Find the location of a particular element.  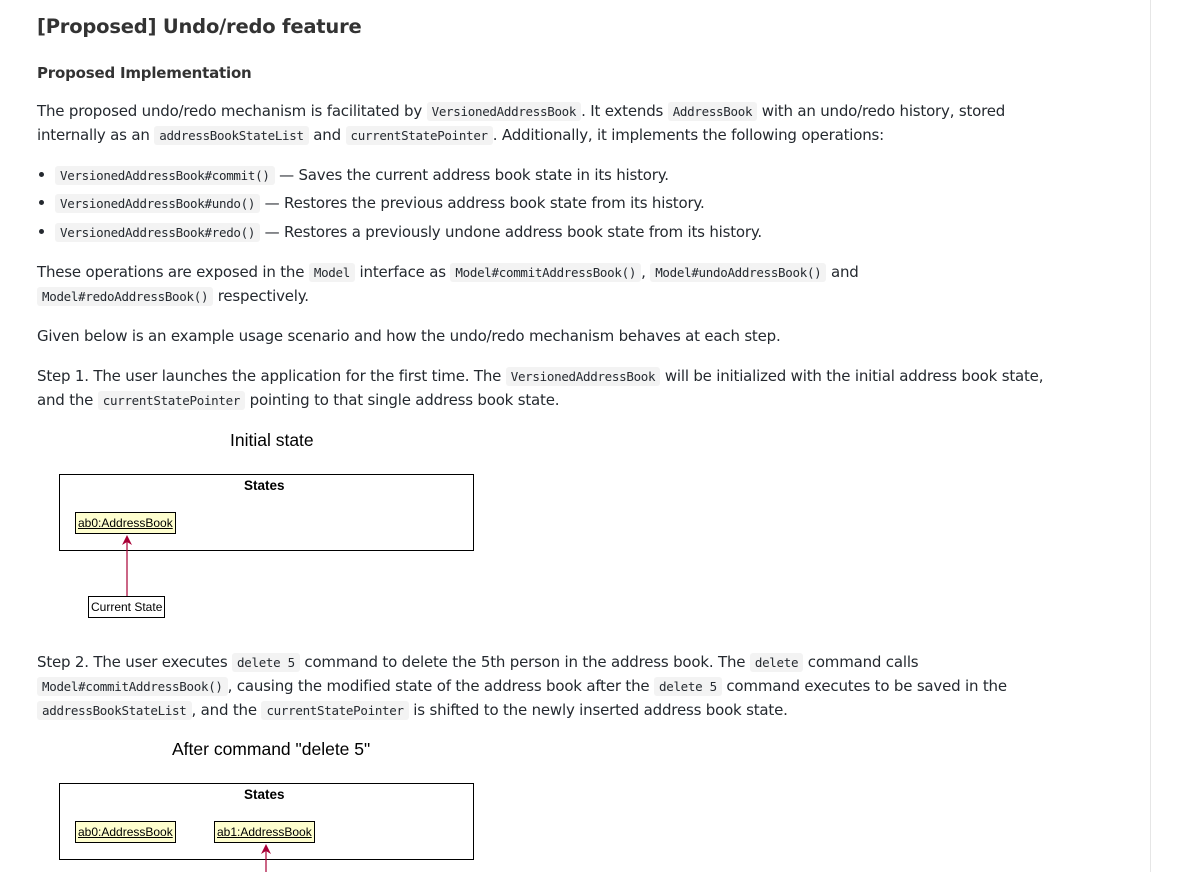

diagram2-pointer-arrow is located at coordinates (266, 858).